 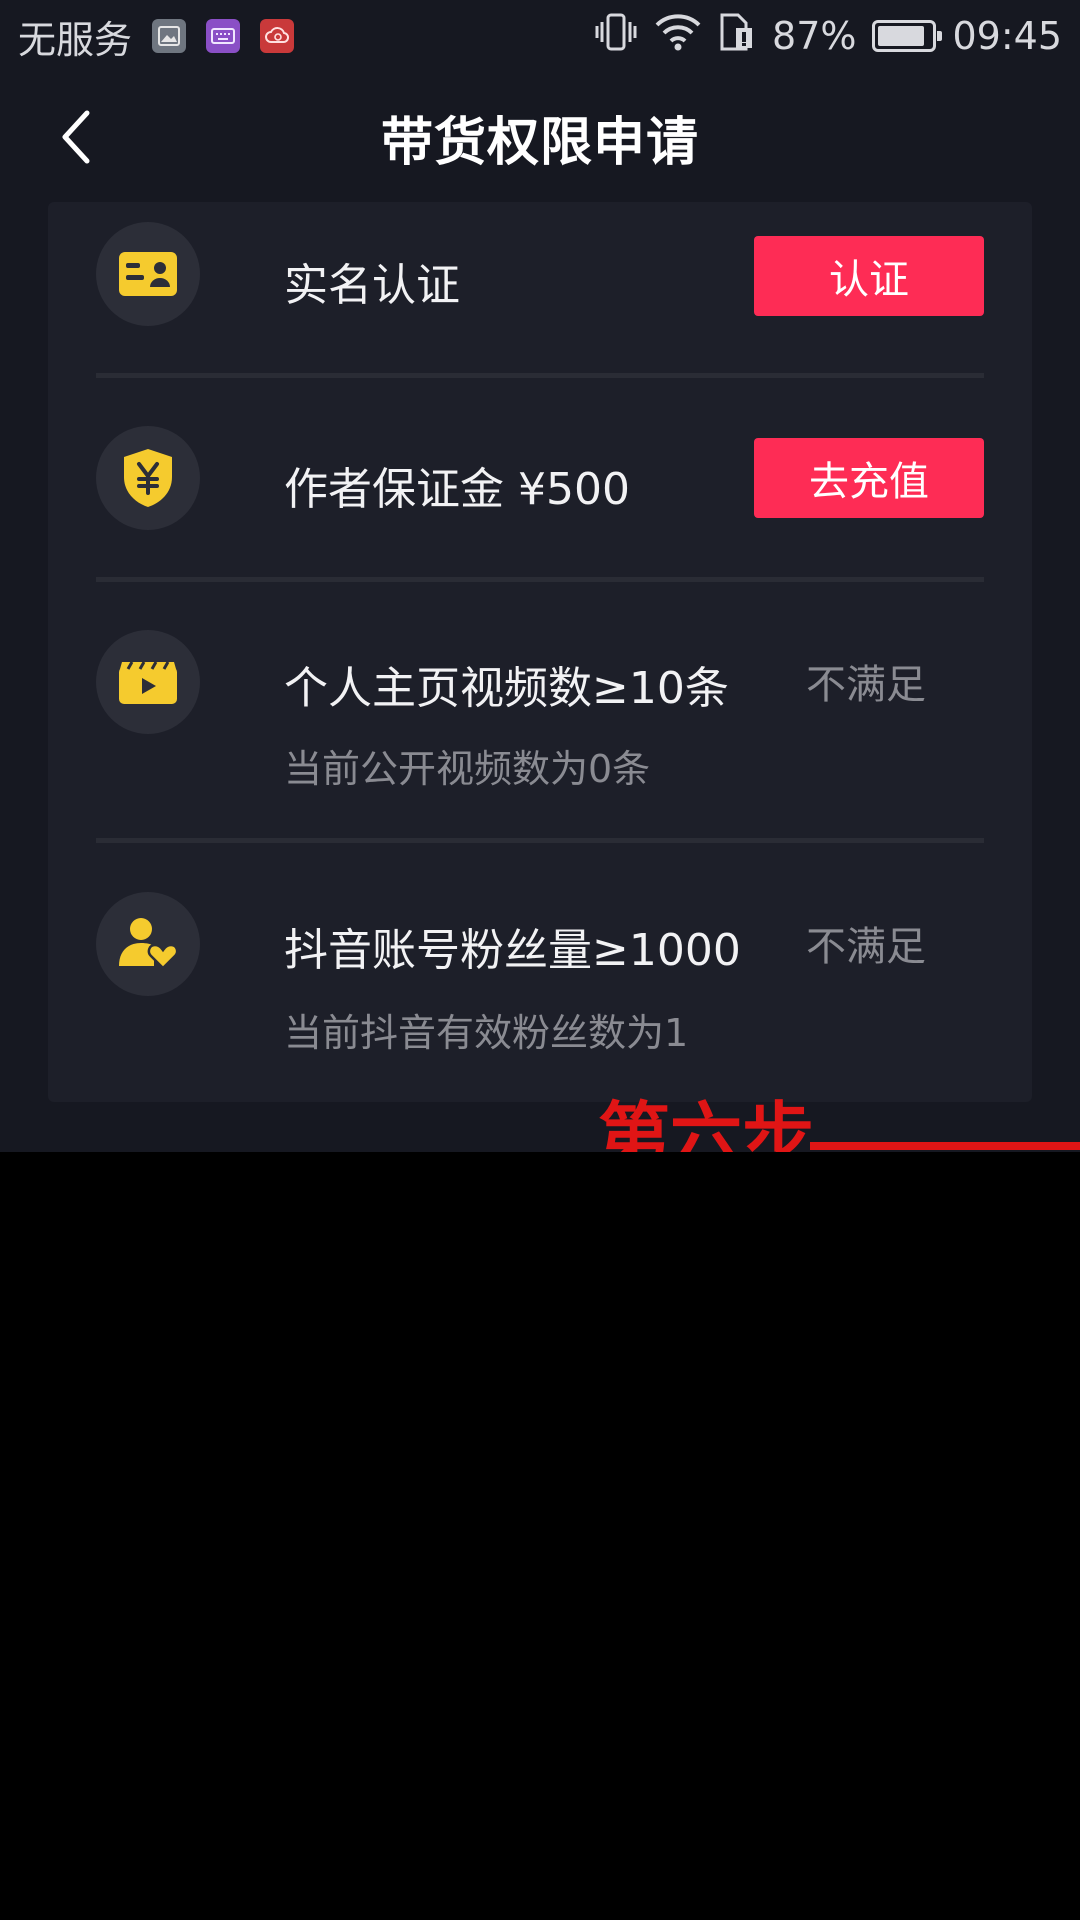 What do you see at coordinates (457, 489) in the screenshot?
I see `requirement-title: 作者保证金 ¥500` at bounding box center [457, 489].